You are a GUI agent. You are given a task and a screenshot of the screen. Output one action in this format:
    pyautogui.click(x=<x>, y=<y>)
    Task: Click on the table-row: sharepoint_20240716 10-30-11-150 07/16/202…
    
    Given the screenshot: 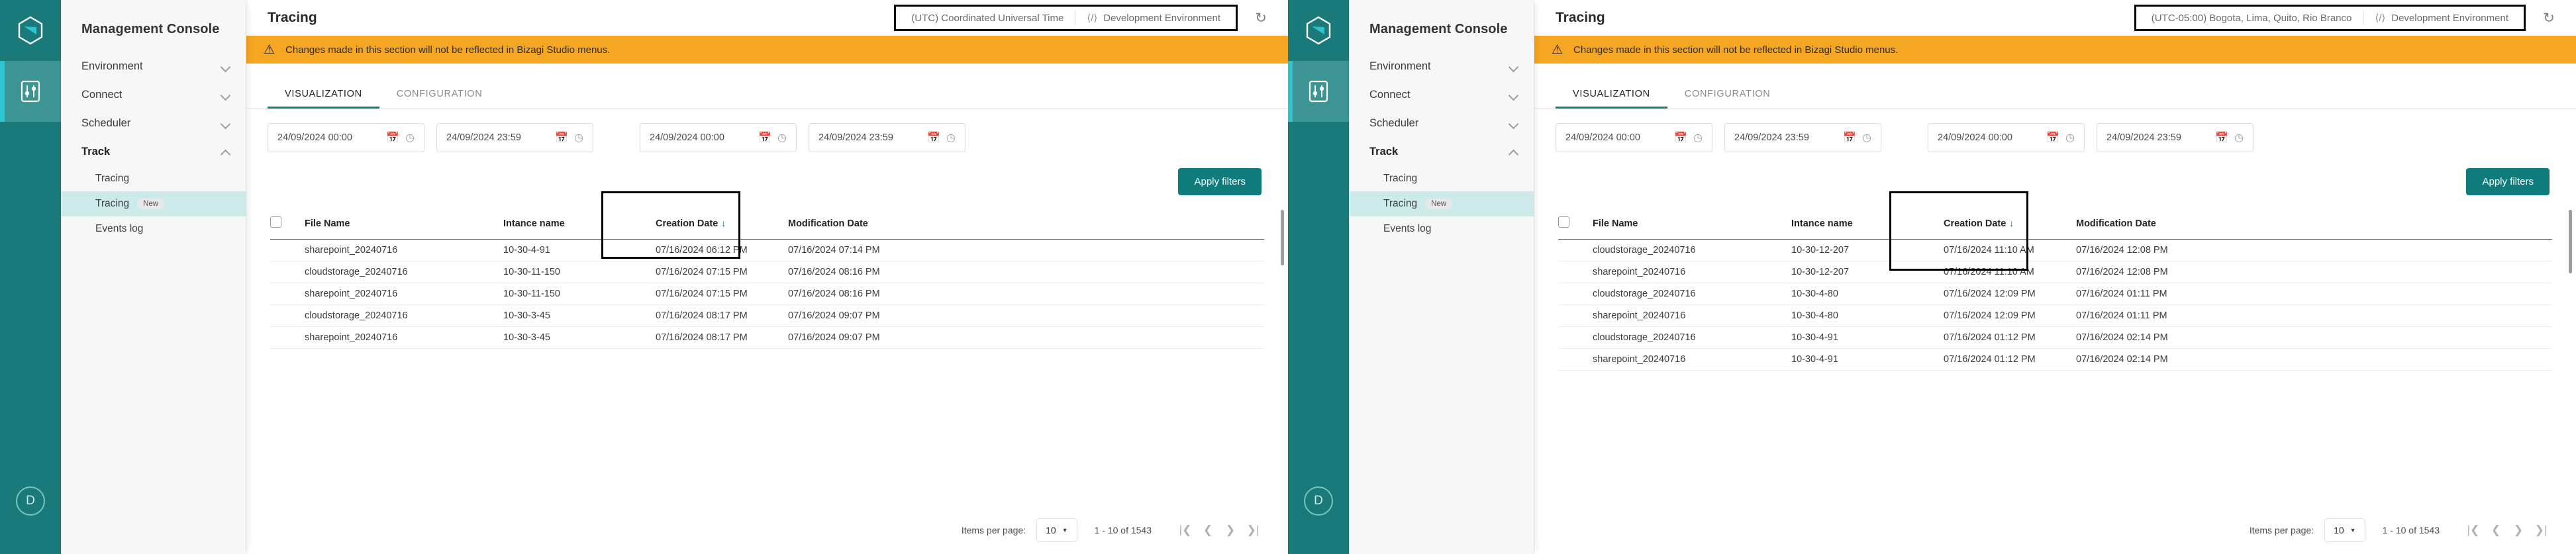 What is the action you would take?
    pyautogui.click(x=767, y=294)
    